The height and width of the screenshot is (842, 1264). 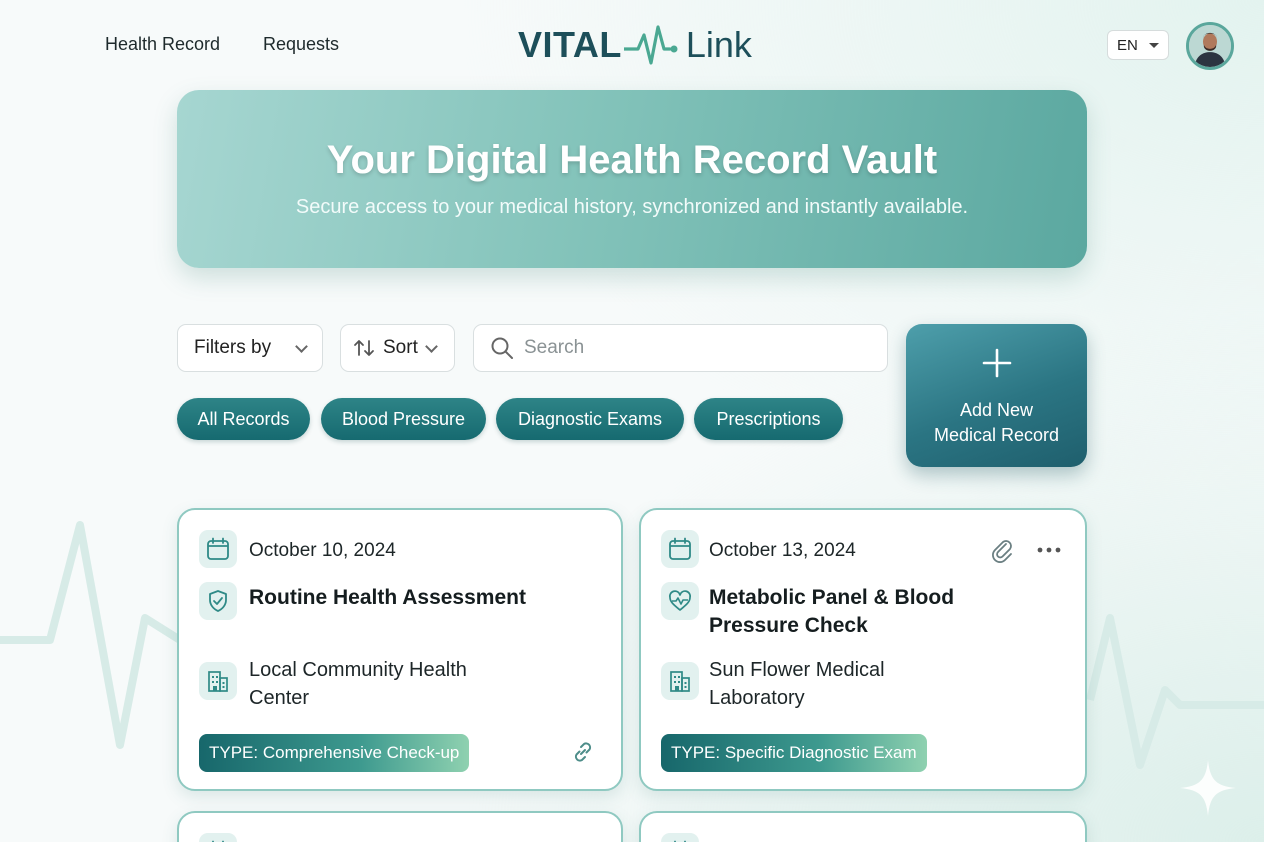 I want to click on sparkle-icon, so click(x=1208, y=788).